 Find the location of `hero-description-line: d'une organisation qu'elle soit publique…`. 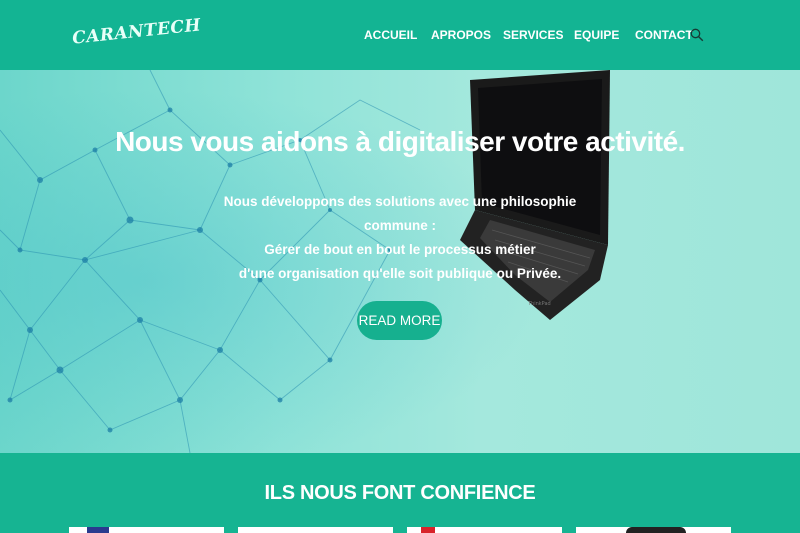

hero-description-line: d'une organisation qu'elle soit publique… is located at coordinates (400, 273).